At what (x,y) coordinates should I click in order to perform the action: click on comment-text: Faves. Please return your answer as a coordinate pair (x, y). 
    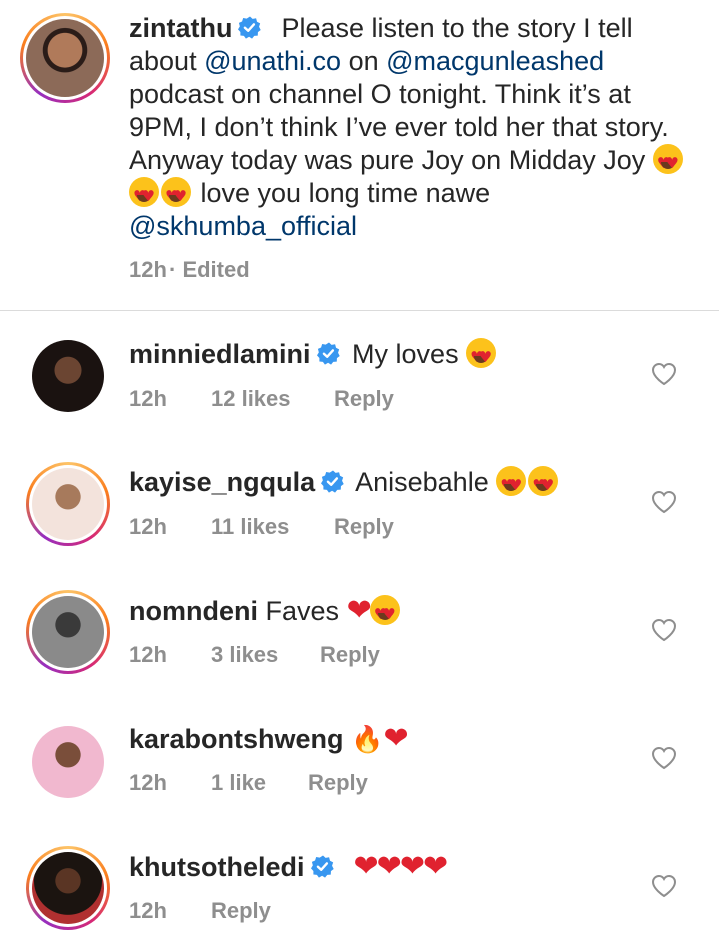
    Looking at the image, I should click on (302, 611).